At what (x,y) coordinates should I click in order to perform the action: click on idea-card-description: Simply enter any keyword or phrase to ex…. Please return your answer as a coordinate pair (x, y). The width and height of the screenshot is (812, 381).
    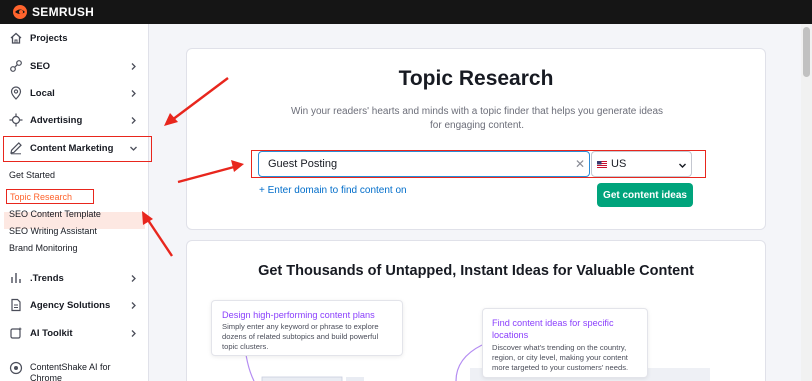
    Looking at the image, I should click on (300, 336).